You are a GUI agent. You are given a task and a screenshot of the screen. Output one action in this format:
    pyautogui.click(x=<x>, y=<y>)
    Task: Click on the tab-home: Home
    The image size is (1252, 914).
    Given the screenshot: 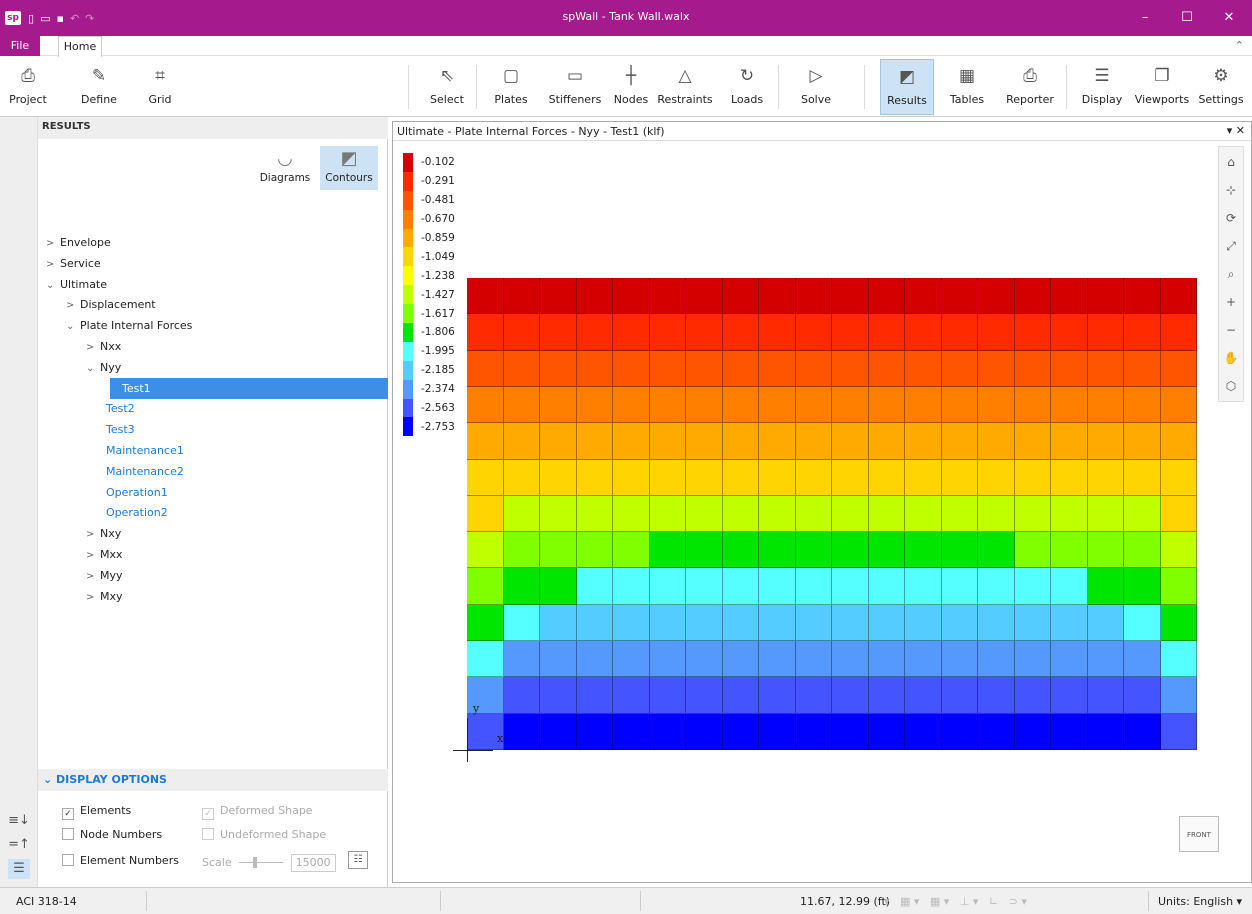 What is the action you would take?
    pyautogui.click(x=80, y=46)
    